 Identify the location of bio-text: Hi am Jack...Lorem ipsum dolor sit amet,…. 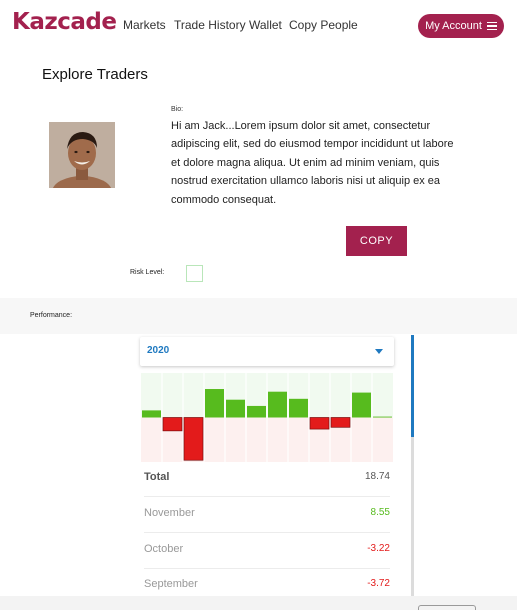
(312, 163).